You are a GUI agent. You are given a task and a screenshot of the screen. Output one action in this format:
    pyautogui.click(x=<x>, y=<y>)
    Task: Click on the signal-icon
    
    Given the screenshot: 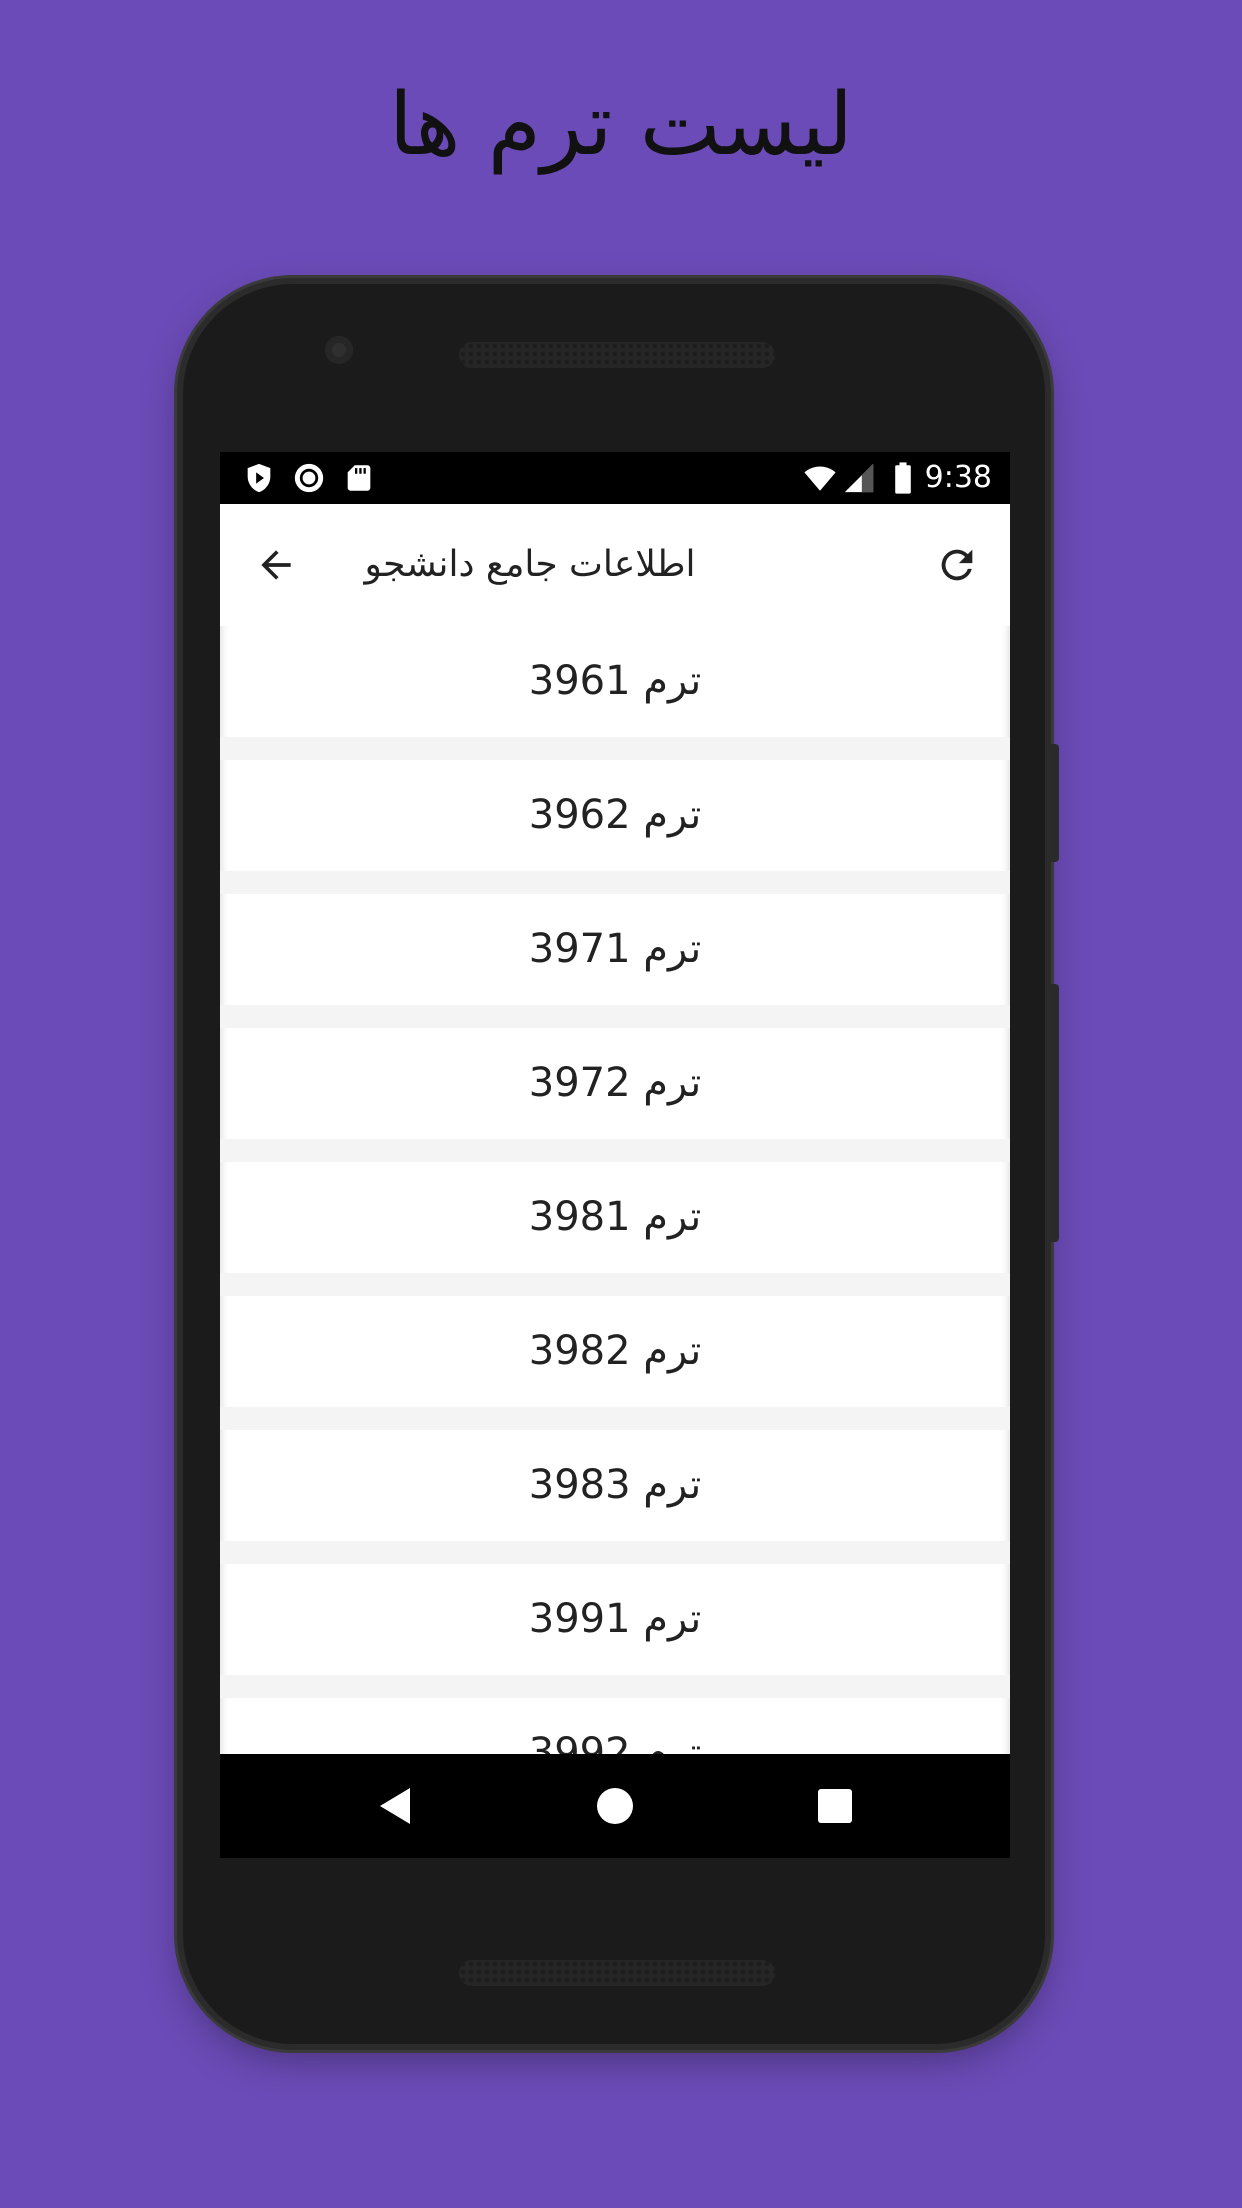 What is the action you would take?
    pyautogui.click(x=859, y=478)
    